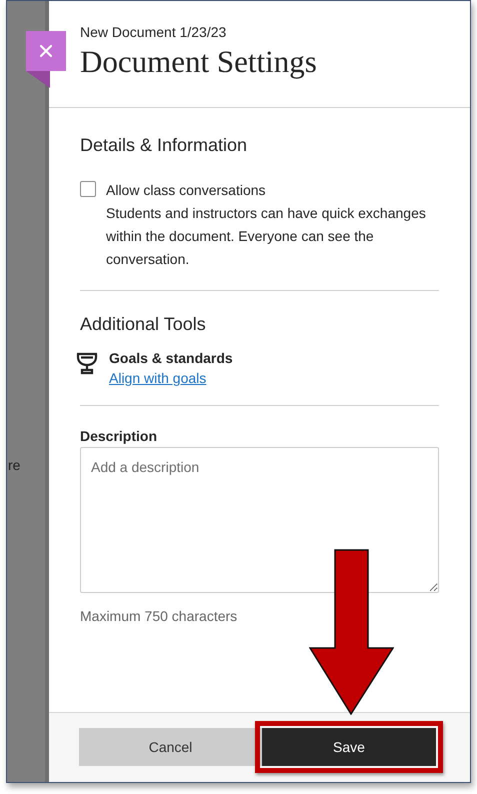  What do you see at coordinates (266, 236) in the screenshot?
I see `checkbox-help: Students and instructors can have quick exchanges within the document. Everyone can see the conversation.` at bounding box center [266, 236].